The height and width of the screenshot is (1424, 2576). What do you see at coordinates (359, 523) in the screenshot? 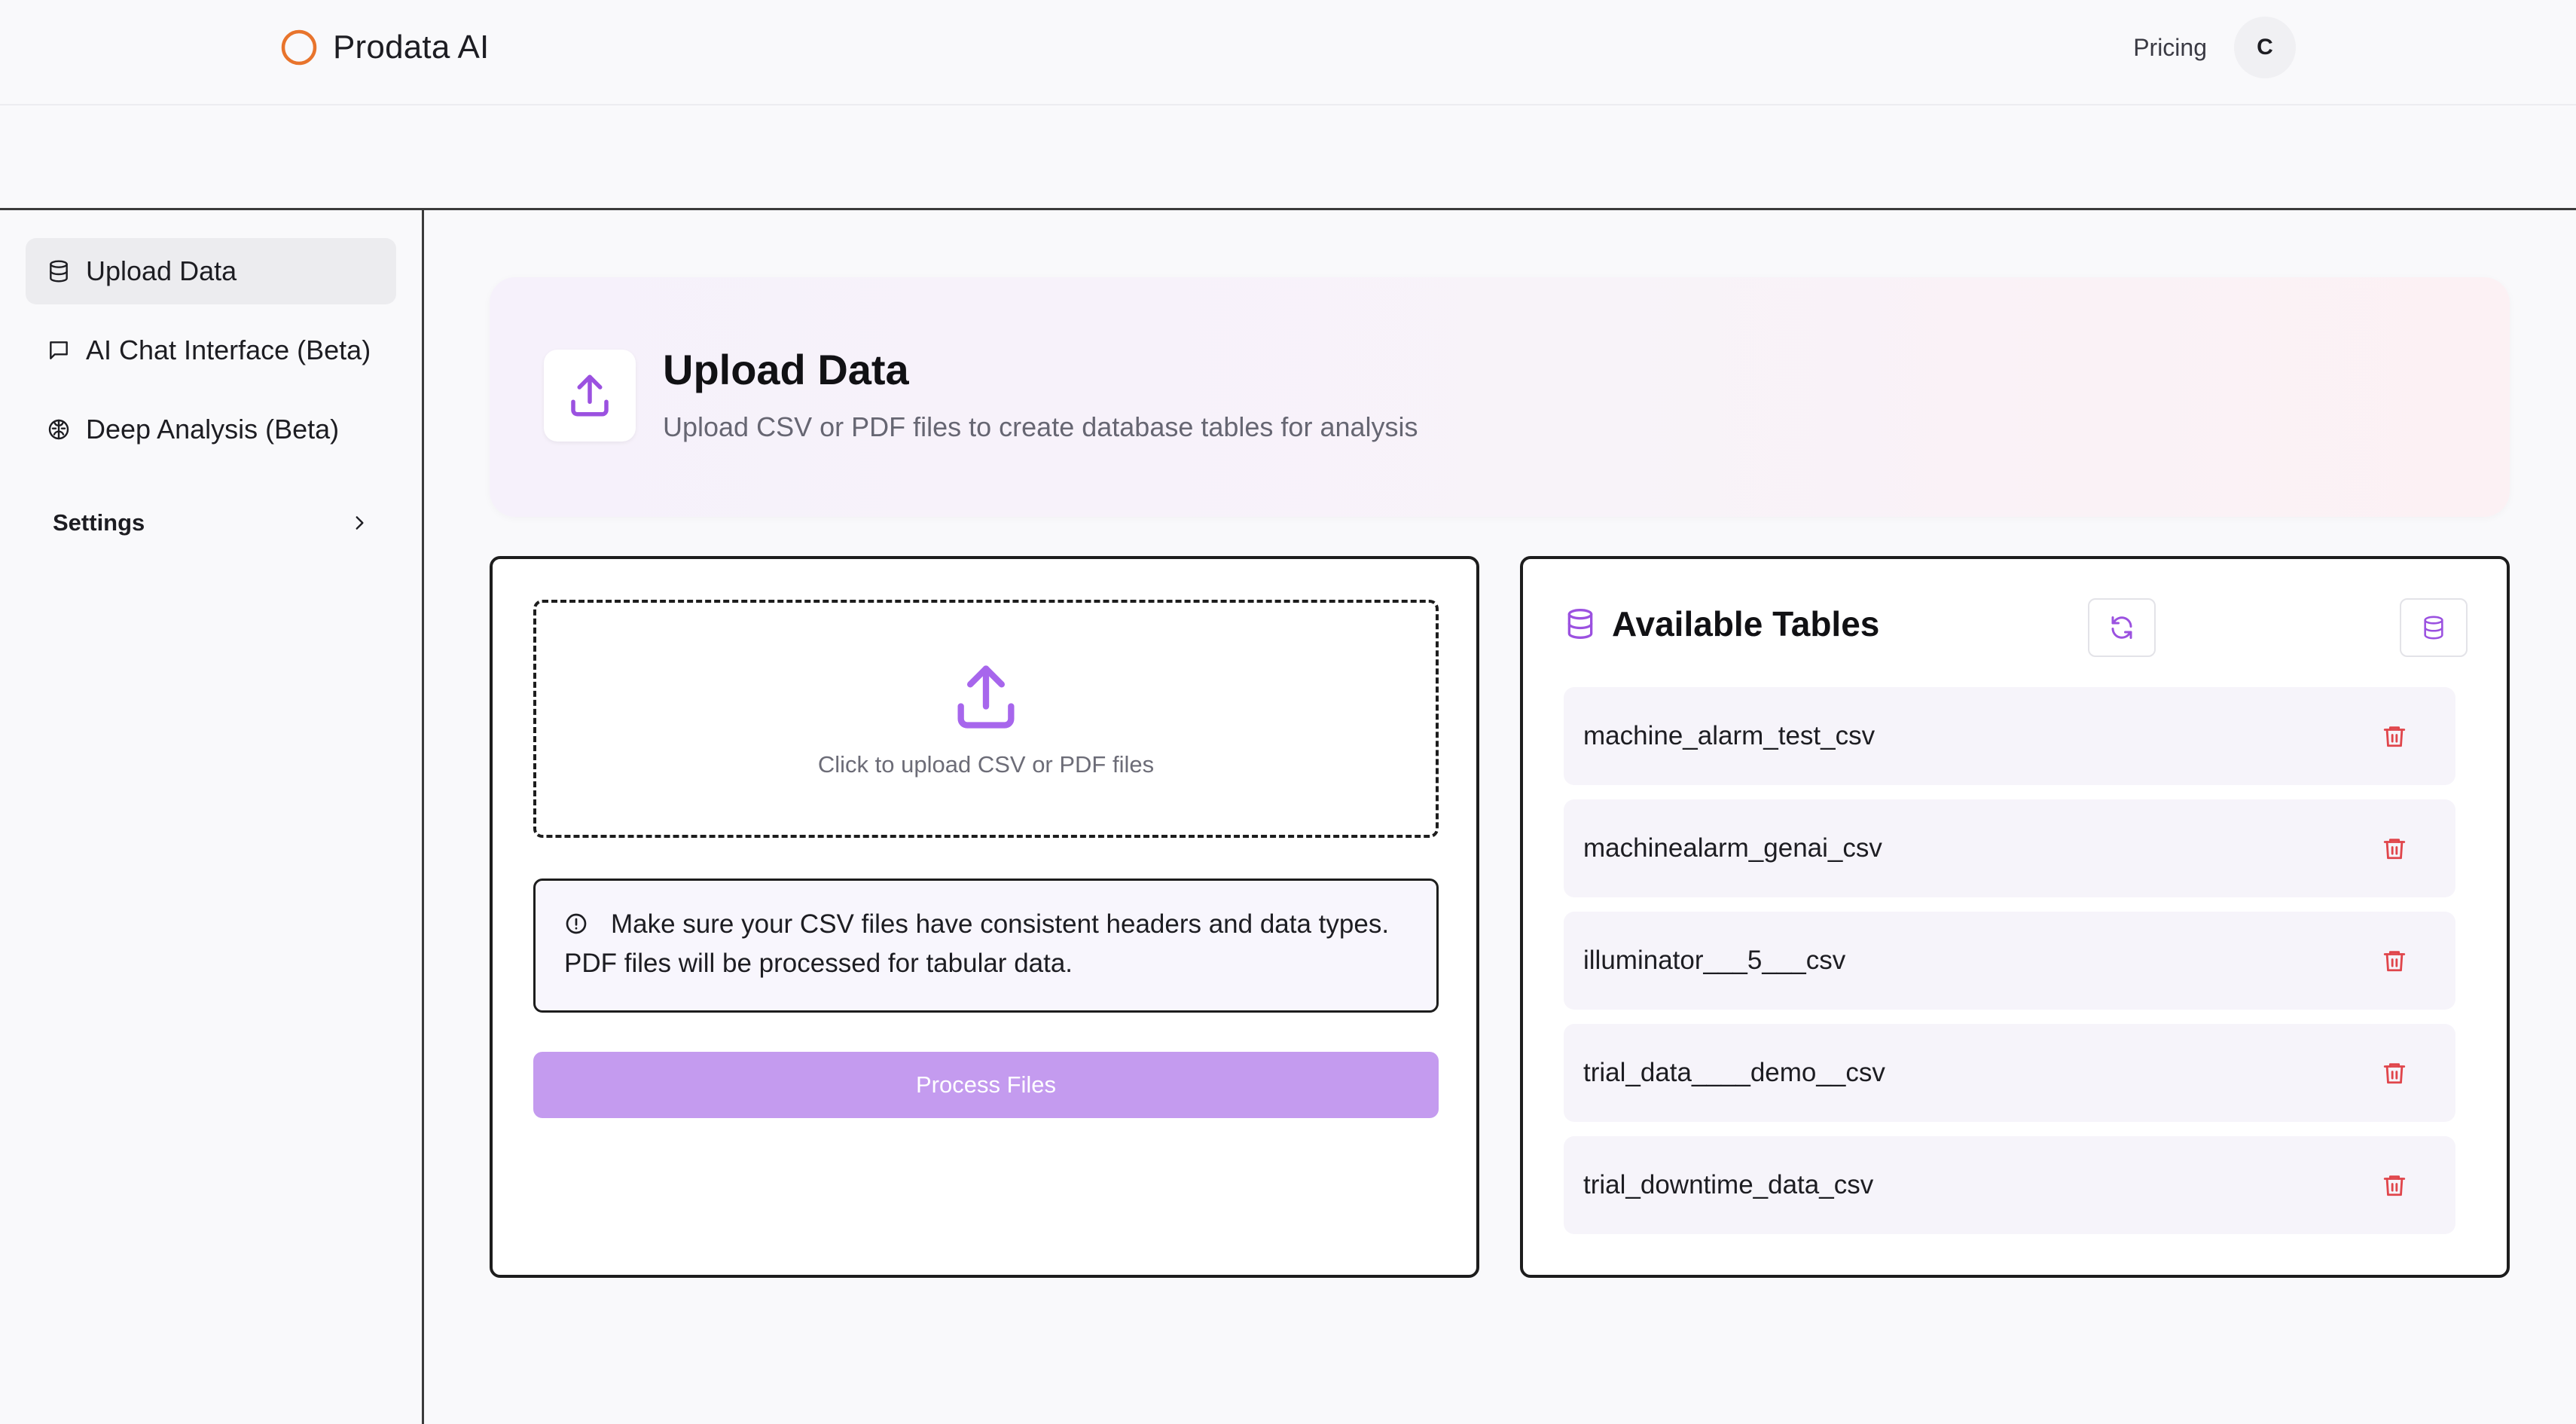
I see `chevron-right-icon` at bounding box center [359, 523].